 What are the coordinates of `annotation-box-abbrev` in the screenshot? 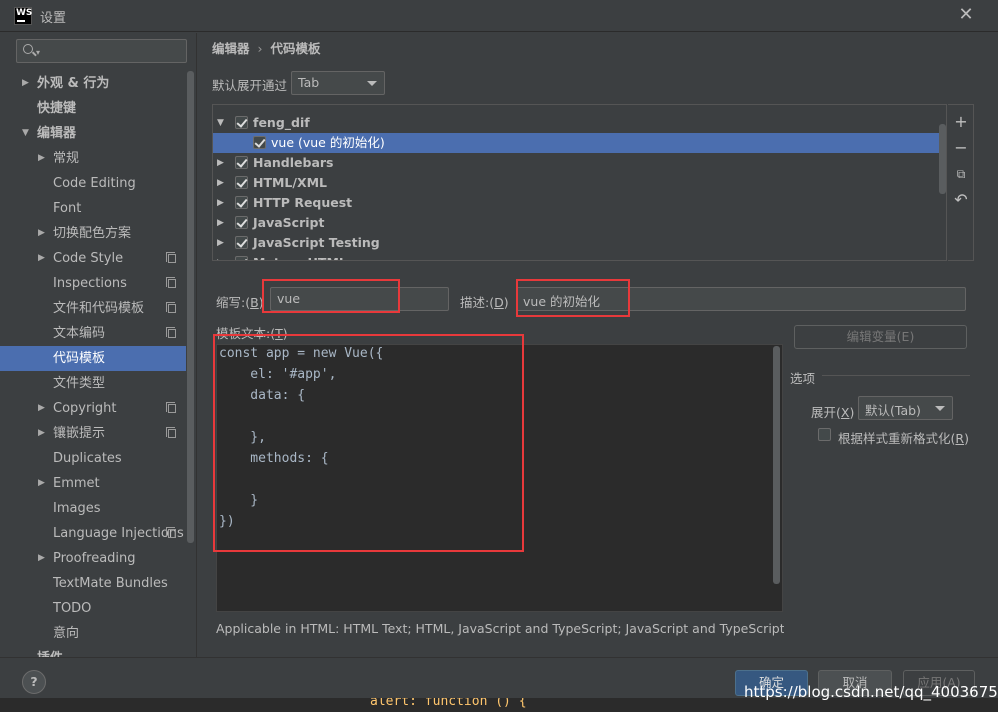 It's located at (331, 296).